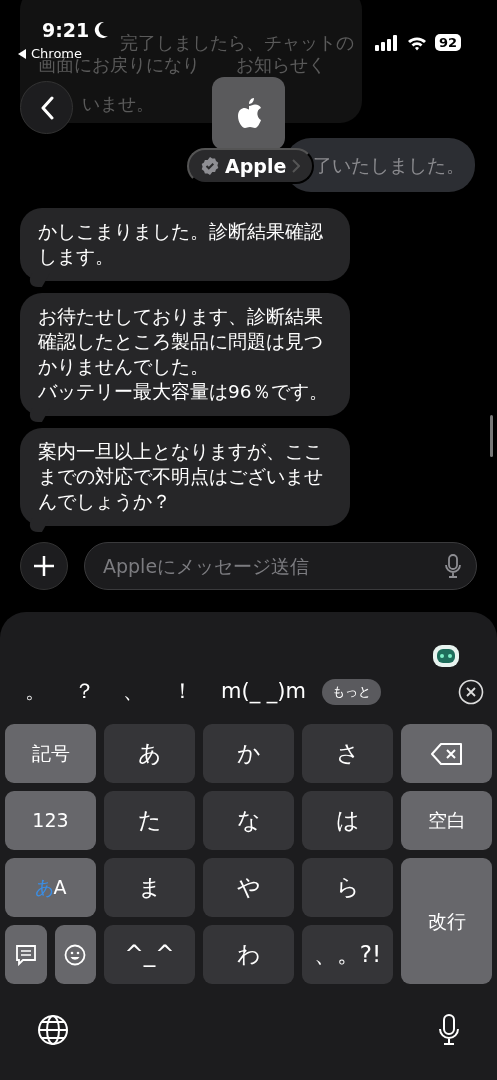 The image size is (497, 1080). I want to click on key: な, so click(248, 820).